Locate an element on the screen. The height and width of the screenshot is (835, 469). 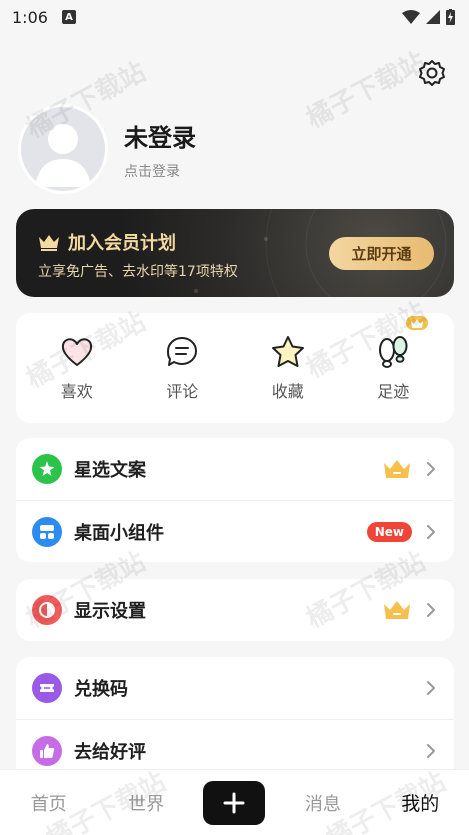
quick-label-favorites: 收藏 is located at coordinates (287, 391).